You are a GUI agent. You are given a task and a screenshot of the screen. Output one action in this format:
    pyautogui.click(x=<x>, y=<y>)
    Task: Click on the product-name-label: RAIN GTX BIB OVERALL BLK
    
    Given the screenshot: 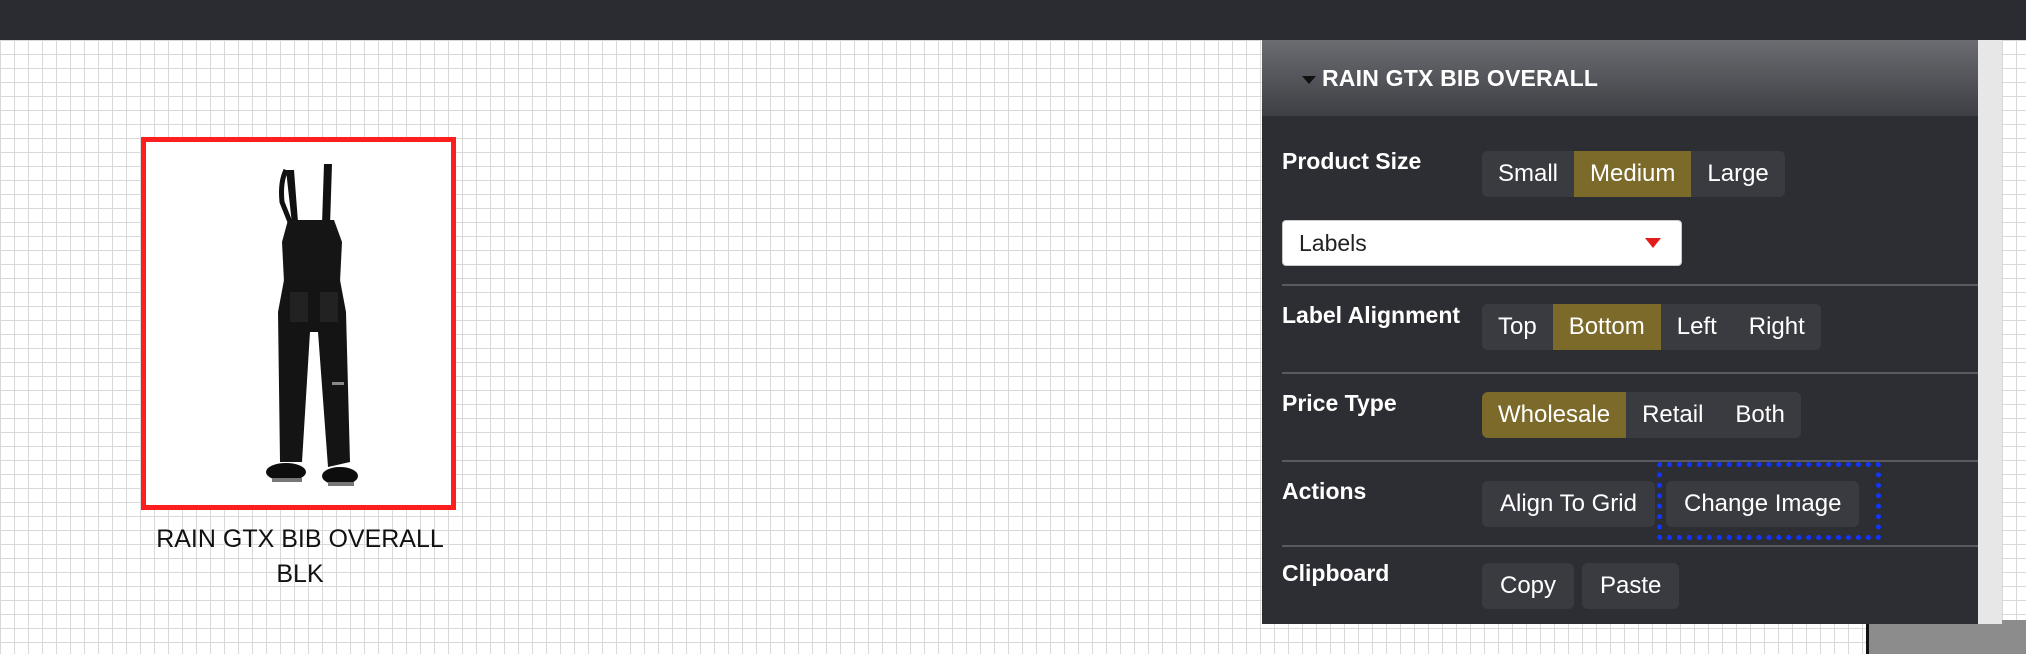 What is the action you would take?
    pyautogui.click(x=300, y=557)
    